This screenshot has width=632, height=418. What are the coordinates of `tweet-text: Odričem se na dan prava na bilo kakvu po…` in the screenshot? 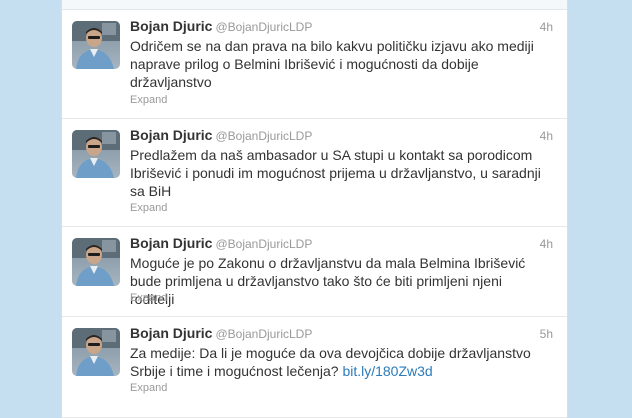 It's located at (332, 64).